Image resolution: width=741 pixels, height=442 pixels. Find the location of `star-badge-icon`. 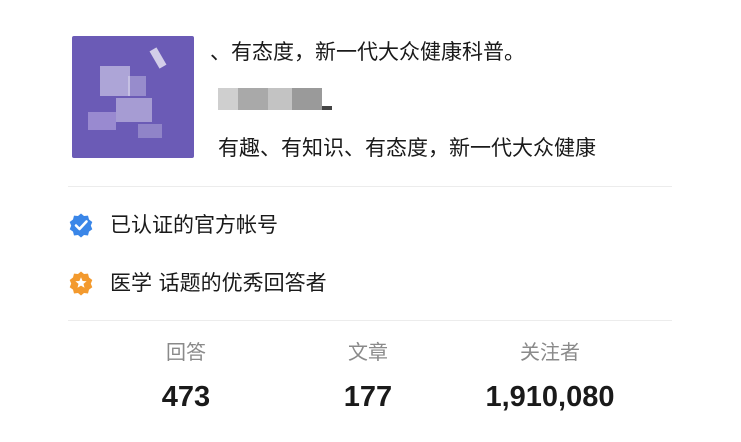

star-badge-icon is located at coordinates (81, 283).